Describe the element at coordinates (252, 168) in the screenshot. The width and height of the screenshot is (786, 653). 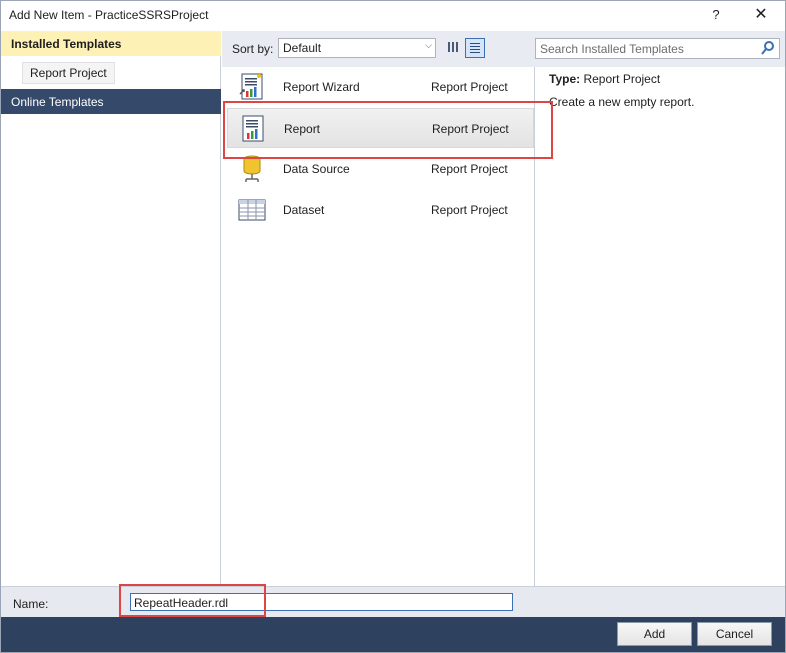
I see `data-source-icon` at that location.